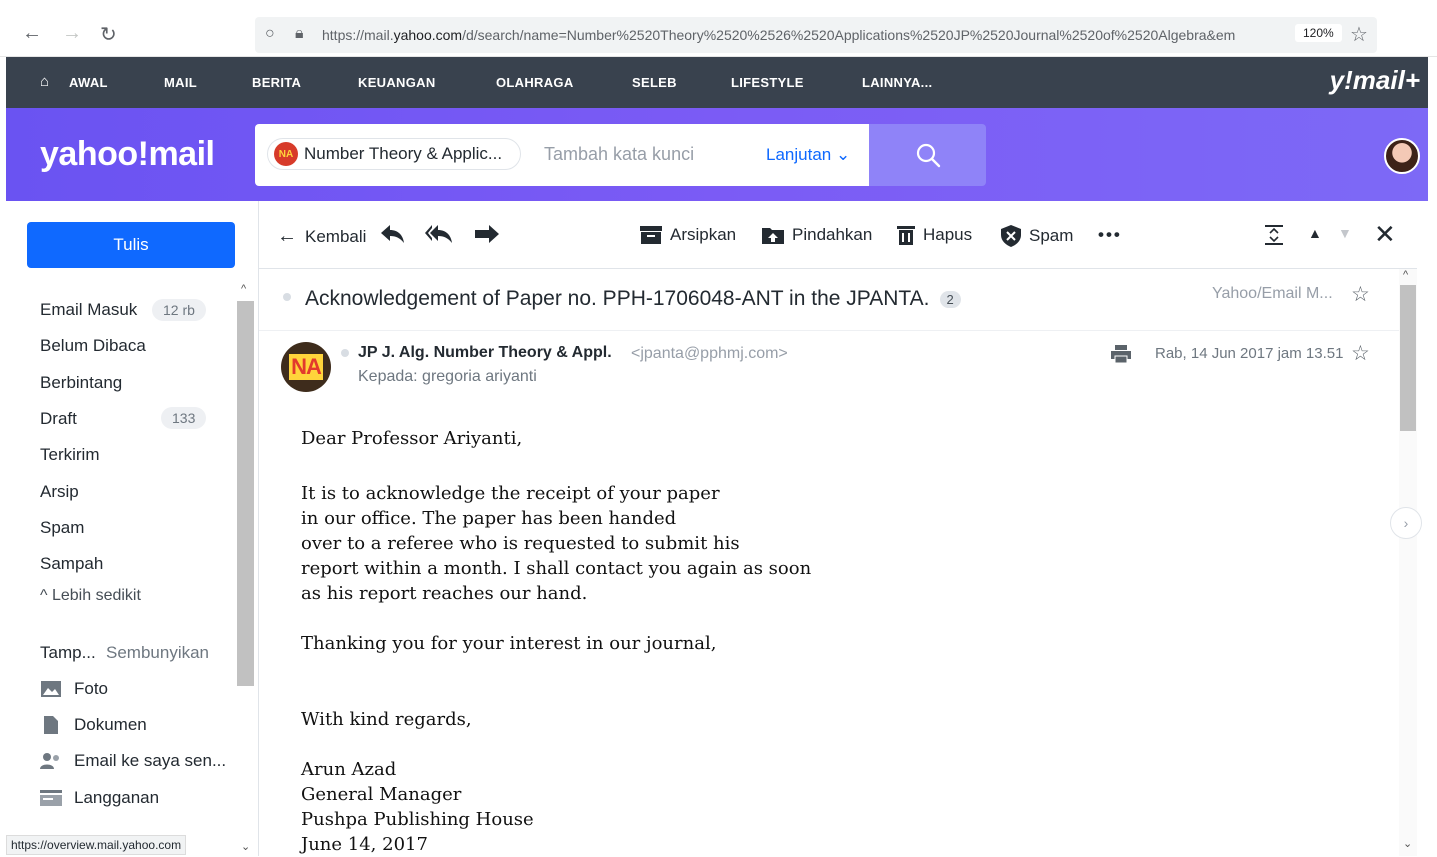  Describe the element at coordinates (1360, 353) in the screenshot. I see `message-star-icon: ☆` at that location.